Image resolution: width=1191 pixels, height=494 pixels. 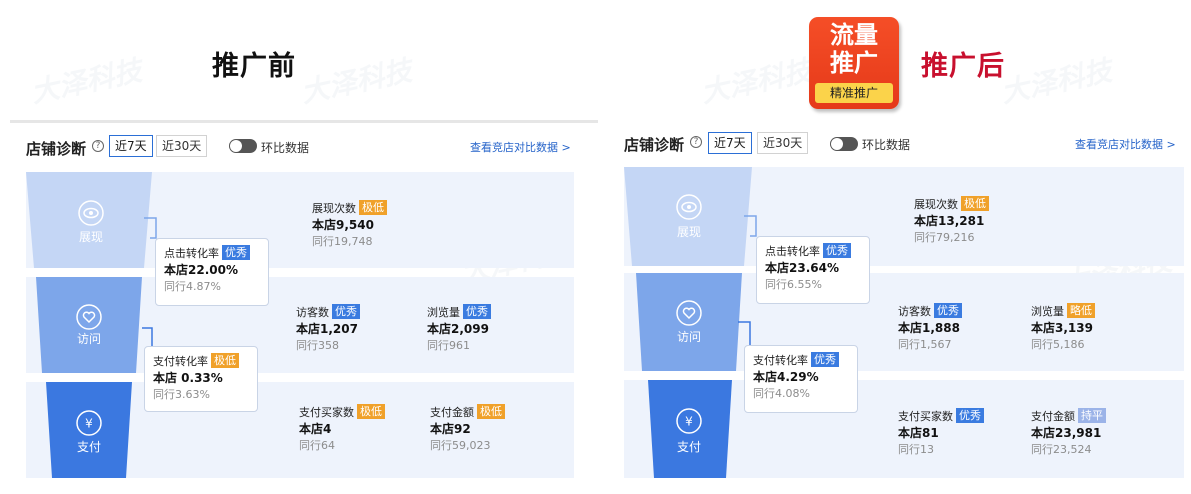 I want to click on heart-icon, so click(x=689, y=315).